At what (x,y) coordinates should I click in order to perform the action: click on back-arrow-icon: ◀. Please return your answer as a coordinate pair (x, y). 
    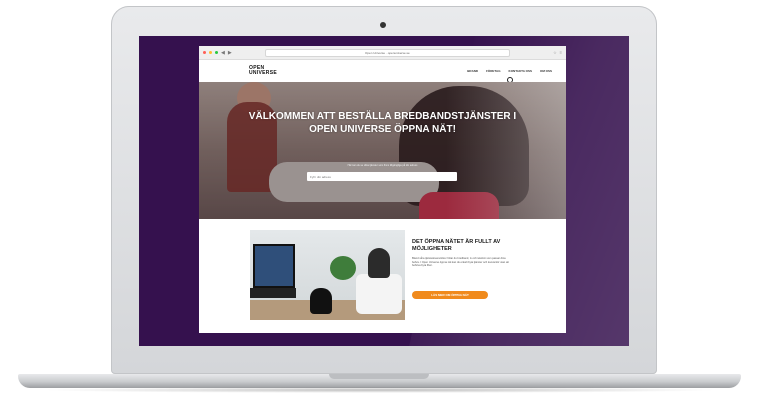
    Looking at the image, I should click on (223, 53).